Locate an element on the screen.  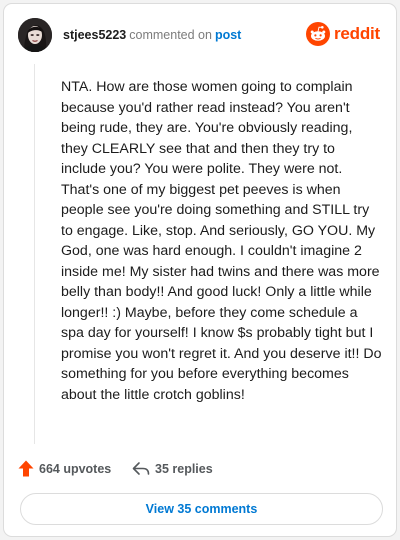
reply-arrow-icon is located at coordinates (141, 468).